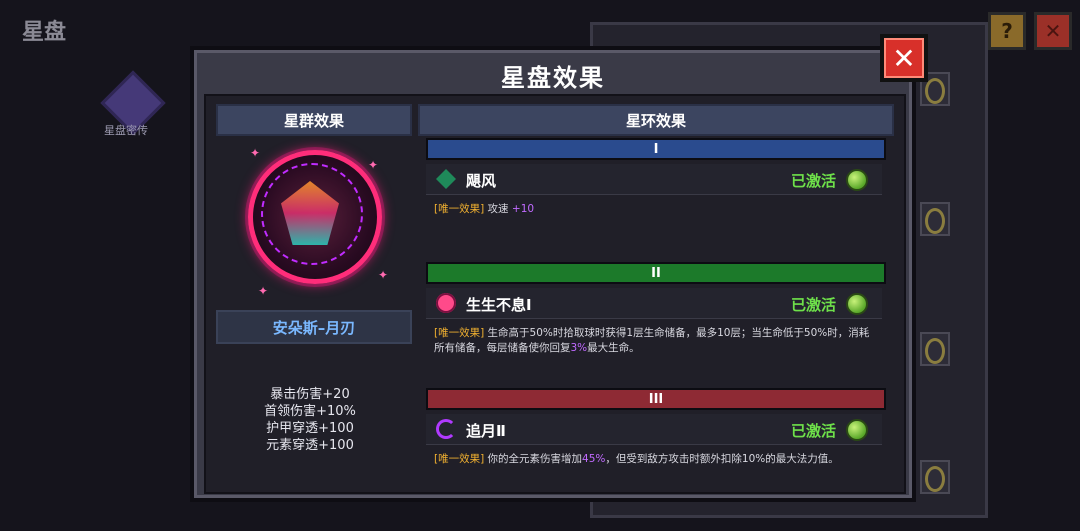  I want to click on desc-text: ，但受到敌方攻击时额外扣除10%的最大法力值。, so click(722, 459).